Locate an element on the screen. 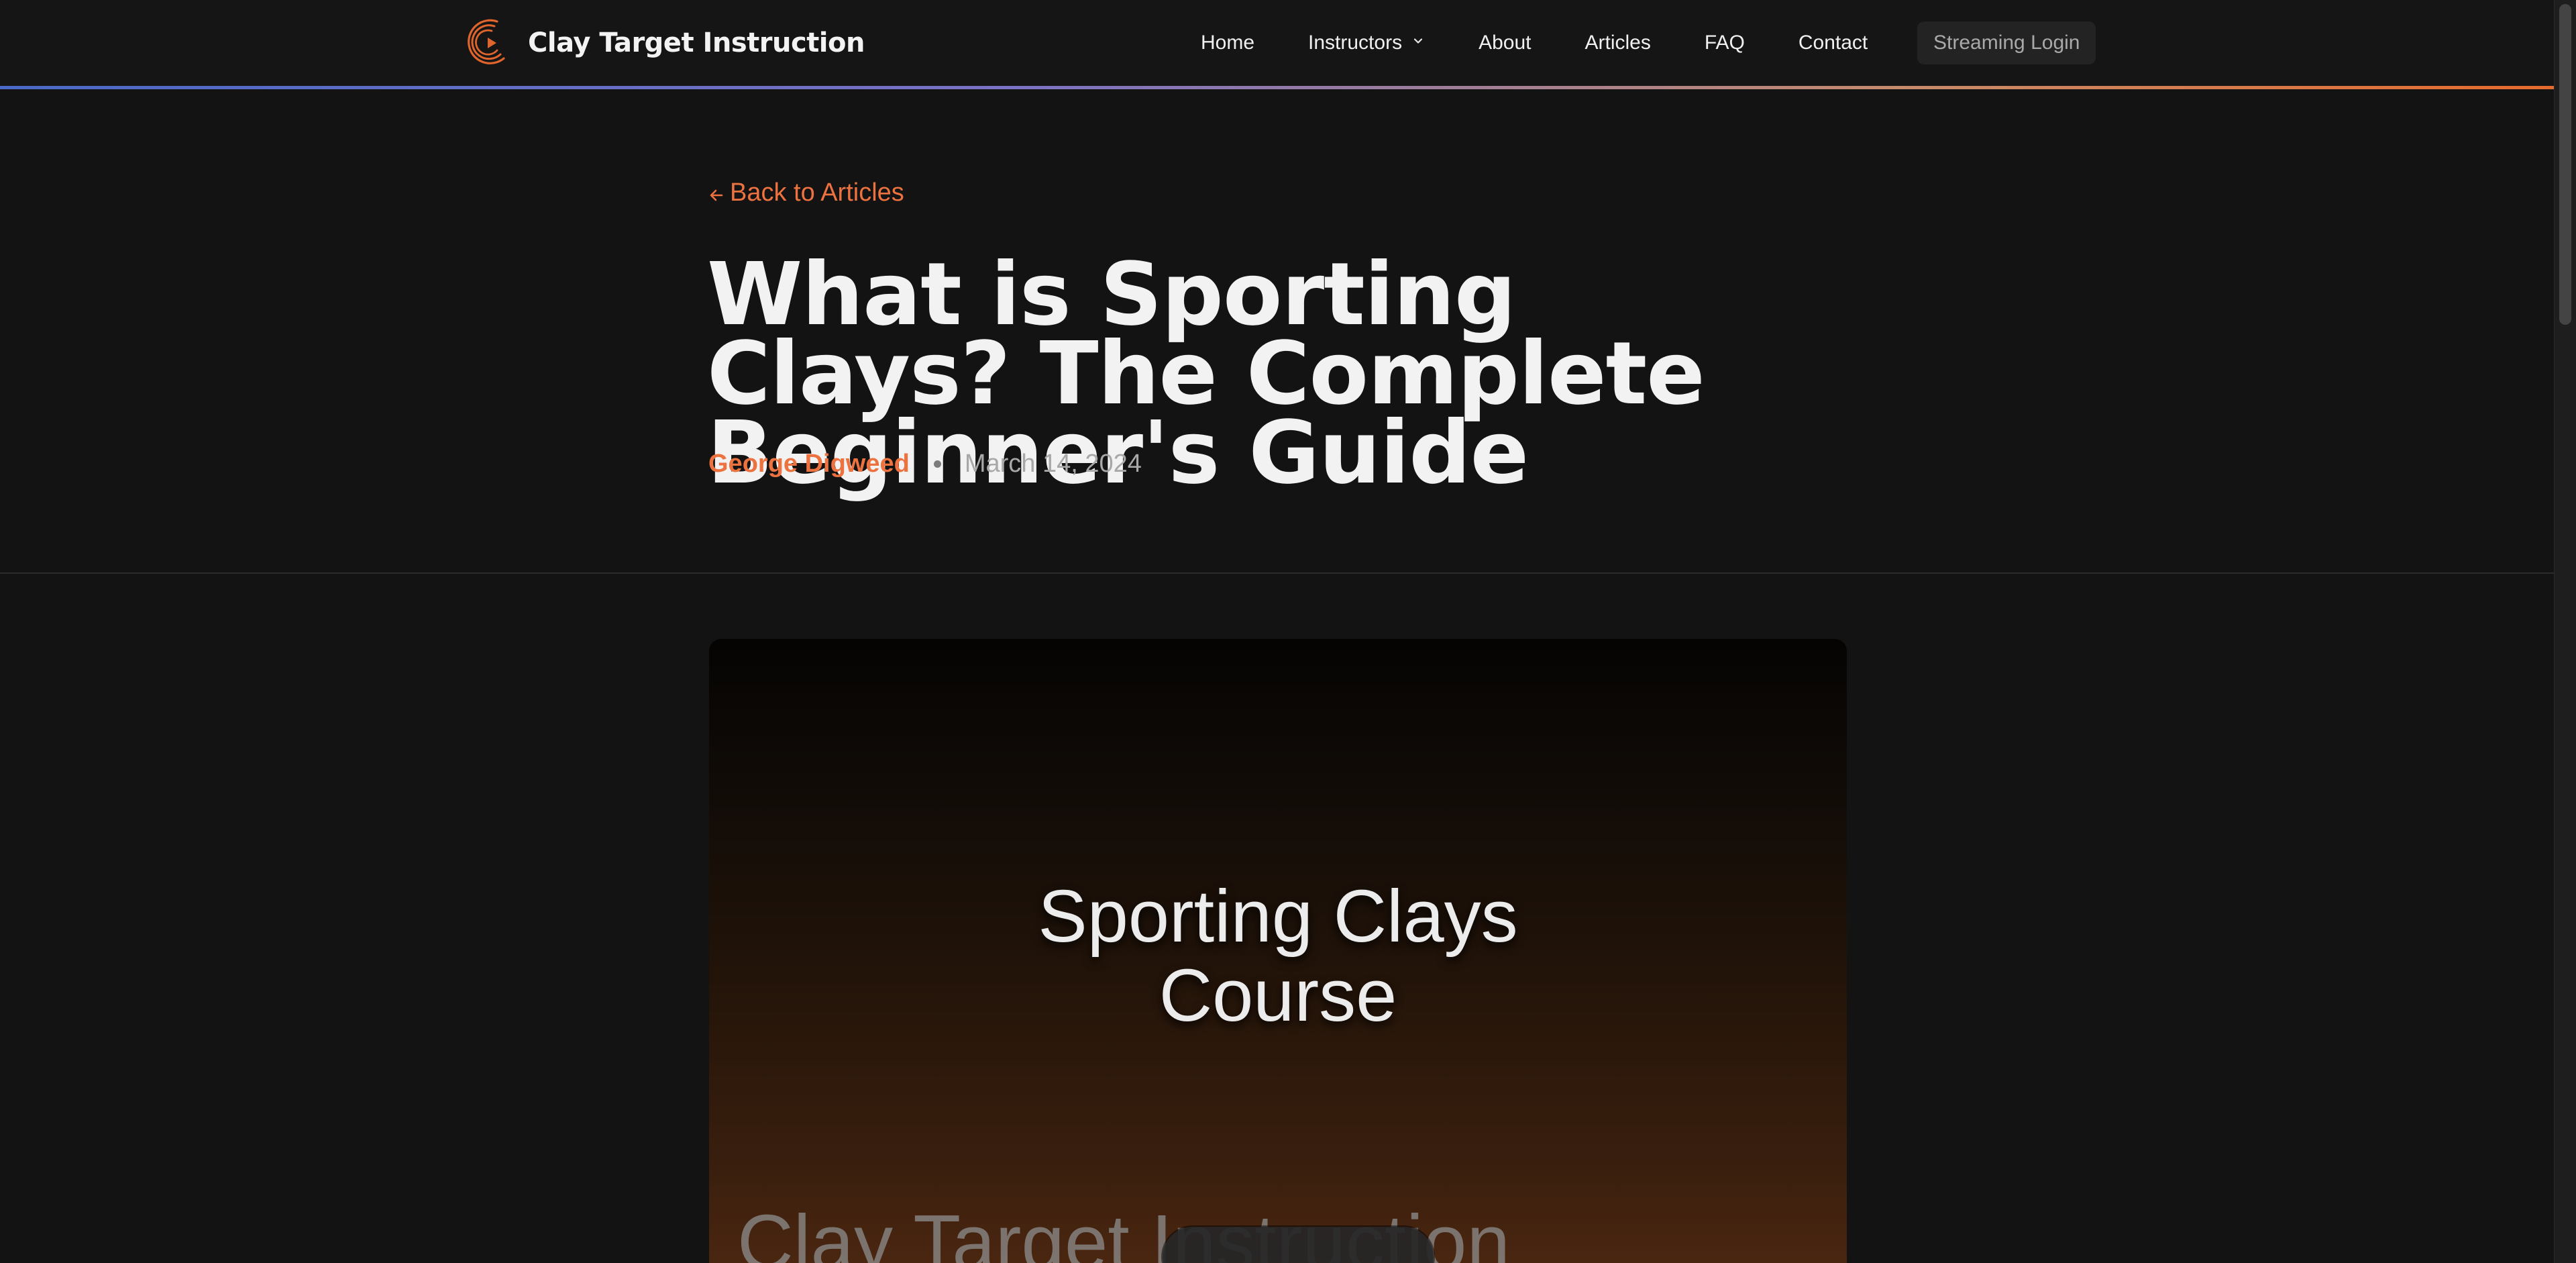 The height and width of the screenshot is (1263, 2576). arrow-left-icon is located at coordinates (716, 195).